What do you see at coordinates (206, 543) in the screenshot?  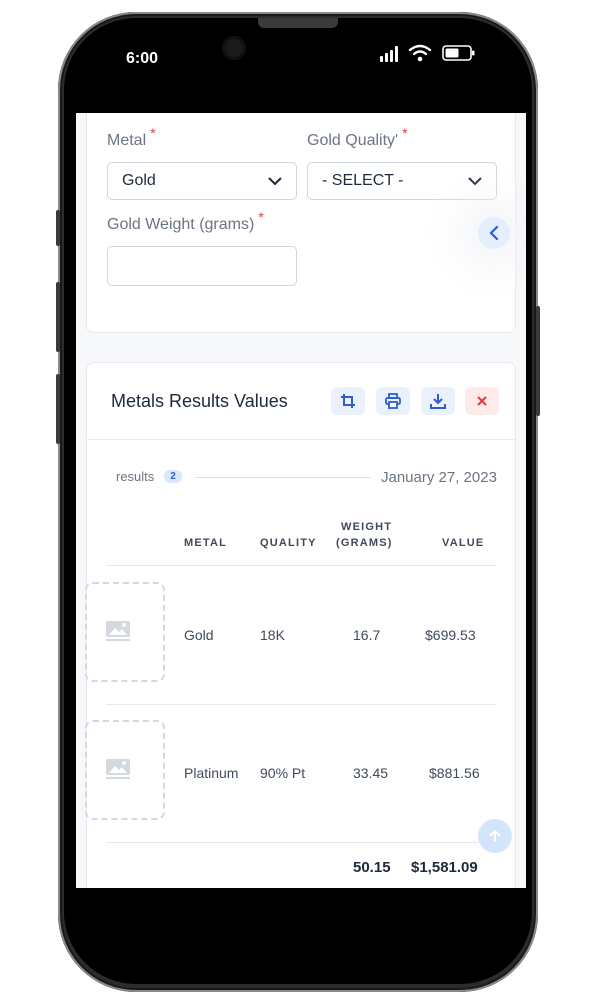 I see `column-header-metal: METAL` at bounding box center [206, 543].